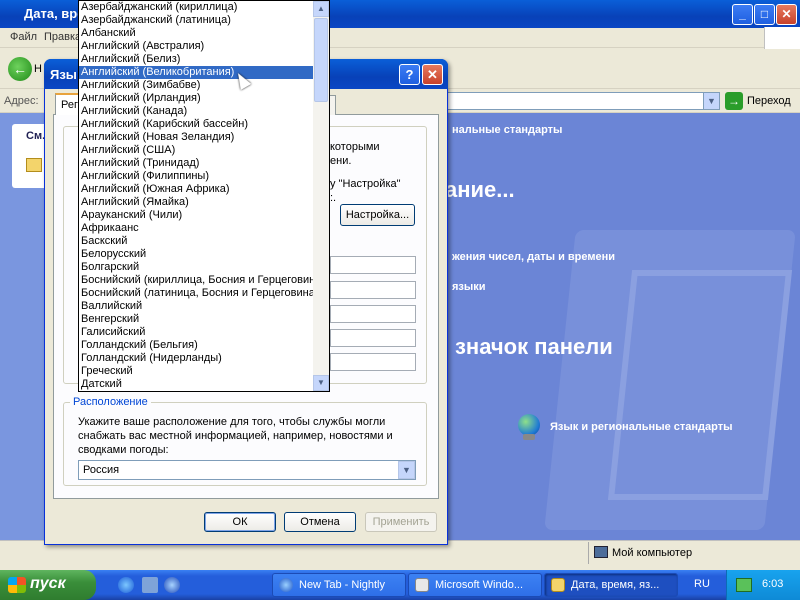 The height and width of the screenshot is (600, 800). Describe the element at coordinates (406, 470) in the screenshot. I see `chevron-down-icon: ▼` at that location.